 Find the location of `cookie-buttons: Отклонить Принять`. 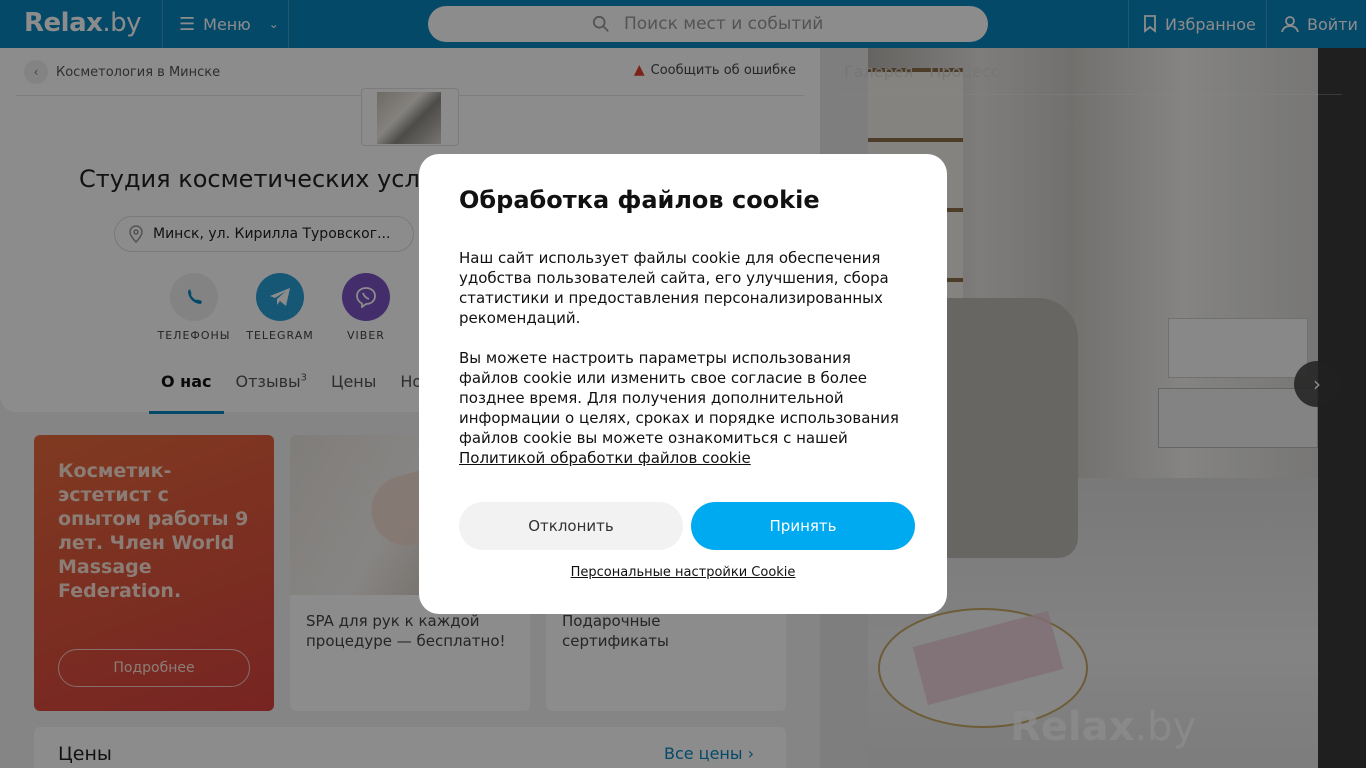

cookie-buttons: Отклонить Принять is located at coordinates (687, 526).